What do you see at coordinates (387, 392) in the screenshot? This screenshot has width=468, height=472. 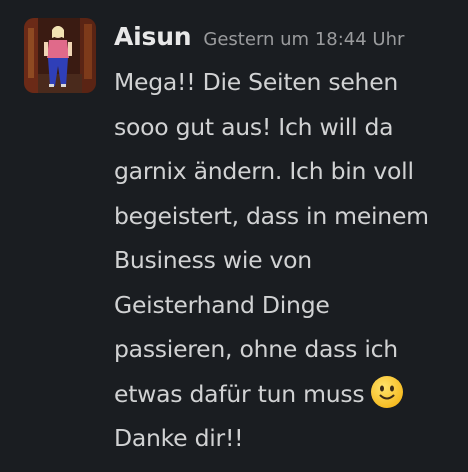 I see `slightly-smiling-face-icon` at bounding box center [387, 392].